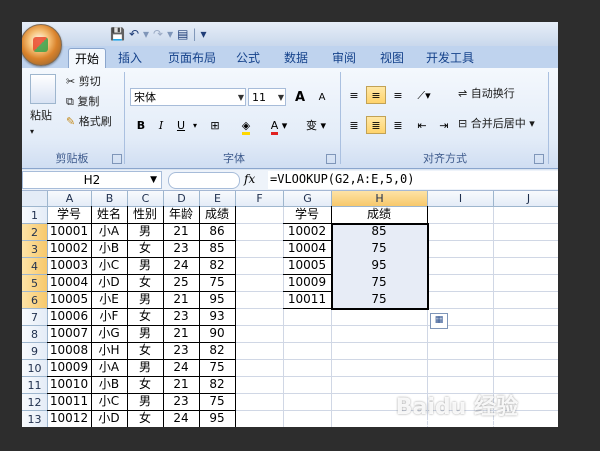 The image size is (600, 451). What do you see at coordinates (69, 385) in the screenshot?
I see `table-cell: 10010` at bounding box center [69, 385].